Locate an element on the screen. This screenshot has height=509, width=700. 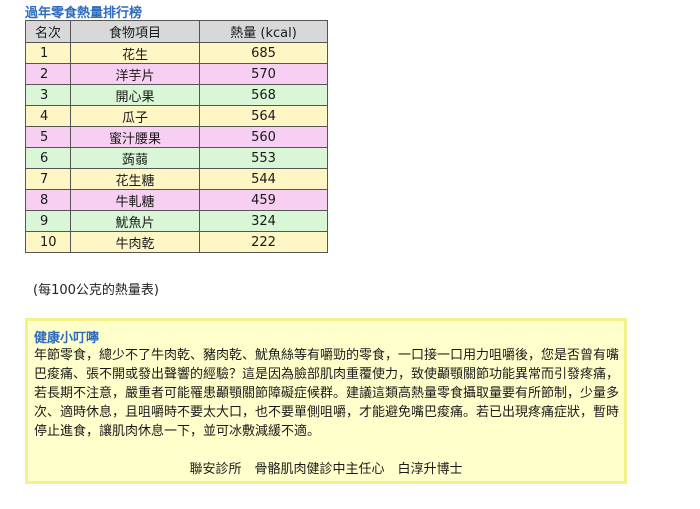
table-header-row: 名次 食物項目 熱量 (kcal) is located at coordinates (176, 31).